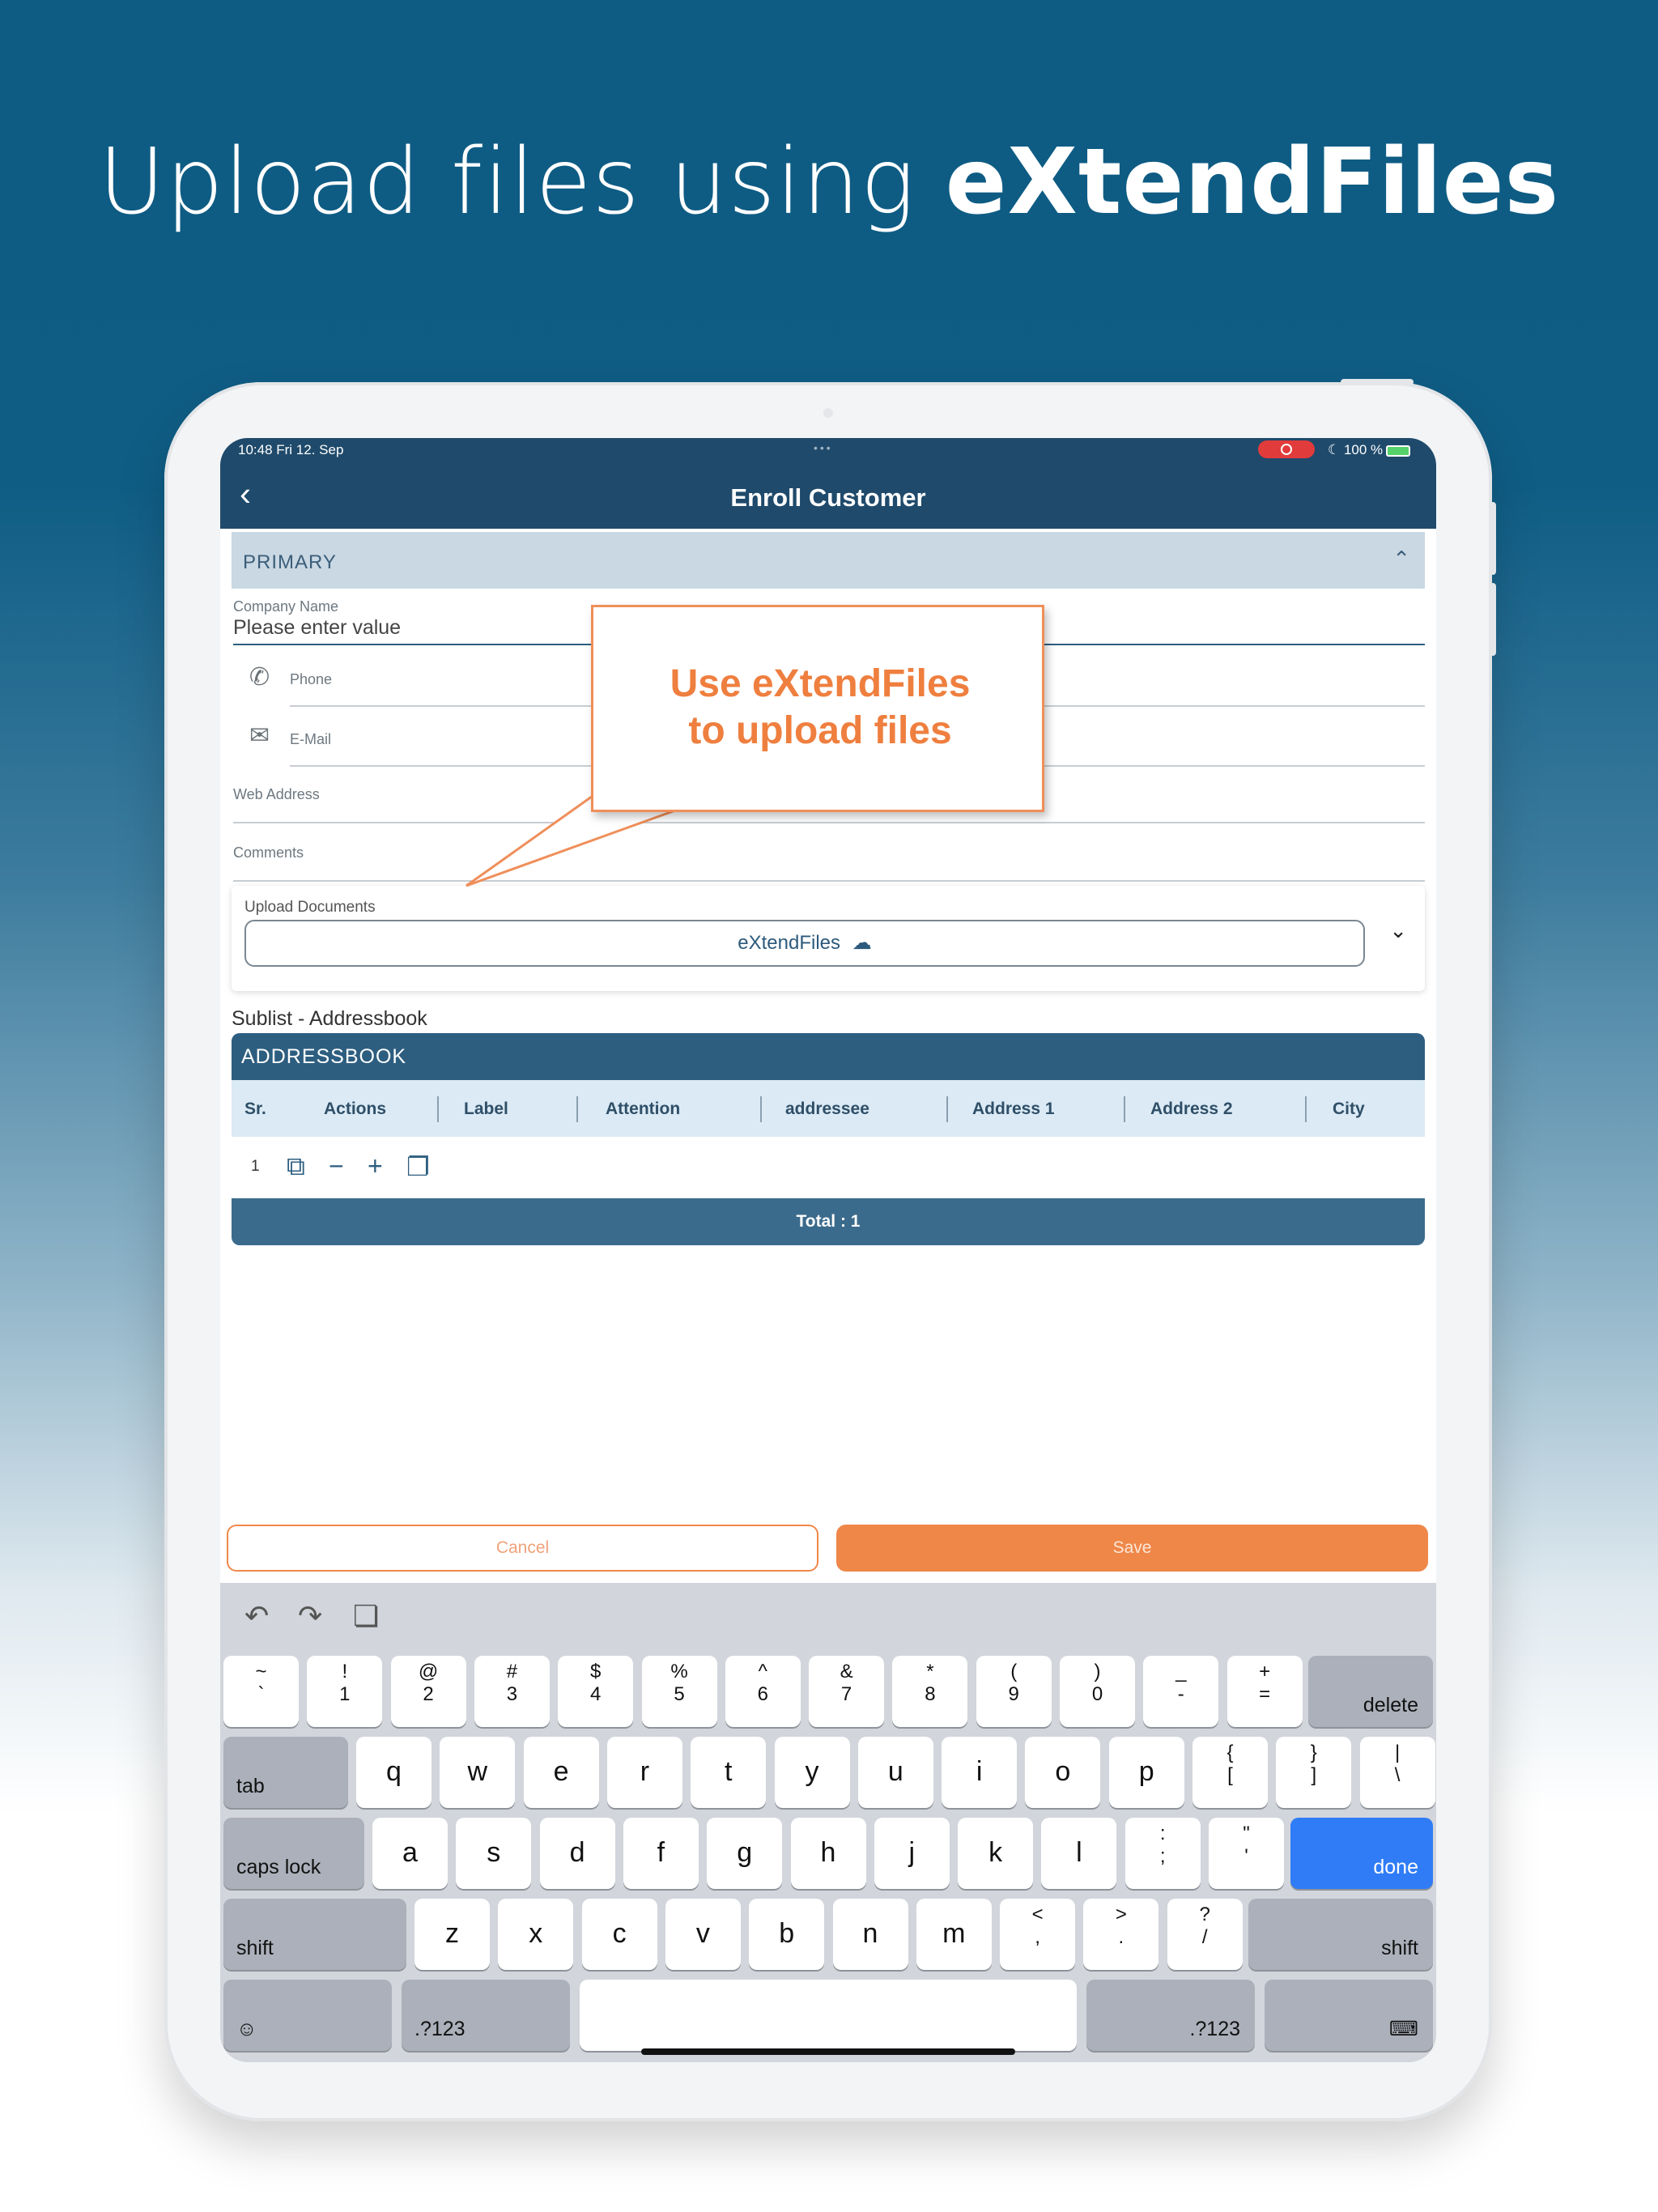  What do you see at coordinates (307, 2015) in the screenshot?
I see `emoji-icon: ☺` at bounding box center [307, 2015].